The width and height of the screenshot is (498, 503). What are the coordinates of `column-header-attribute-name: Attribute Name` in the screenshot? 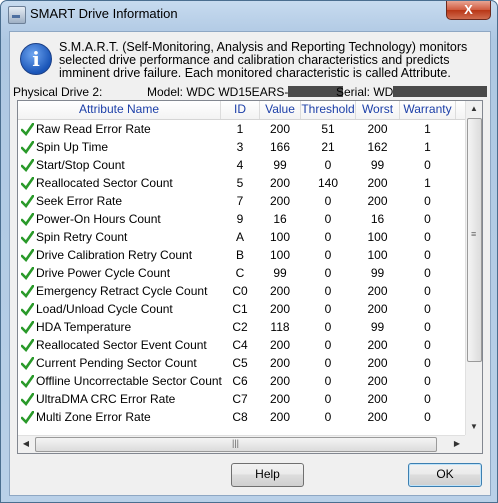 It's located at (119, 110).